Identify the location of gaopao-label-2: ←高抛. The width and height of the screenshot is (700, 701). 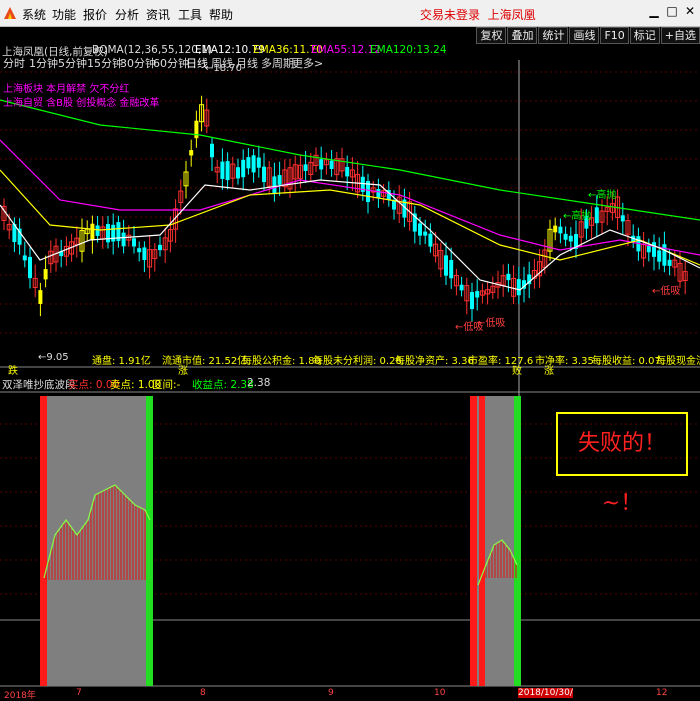
(577, 216).